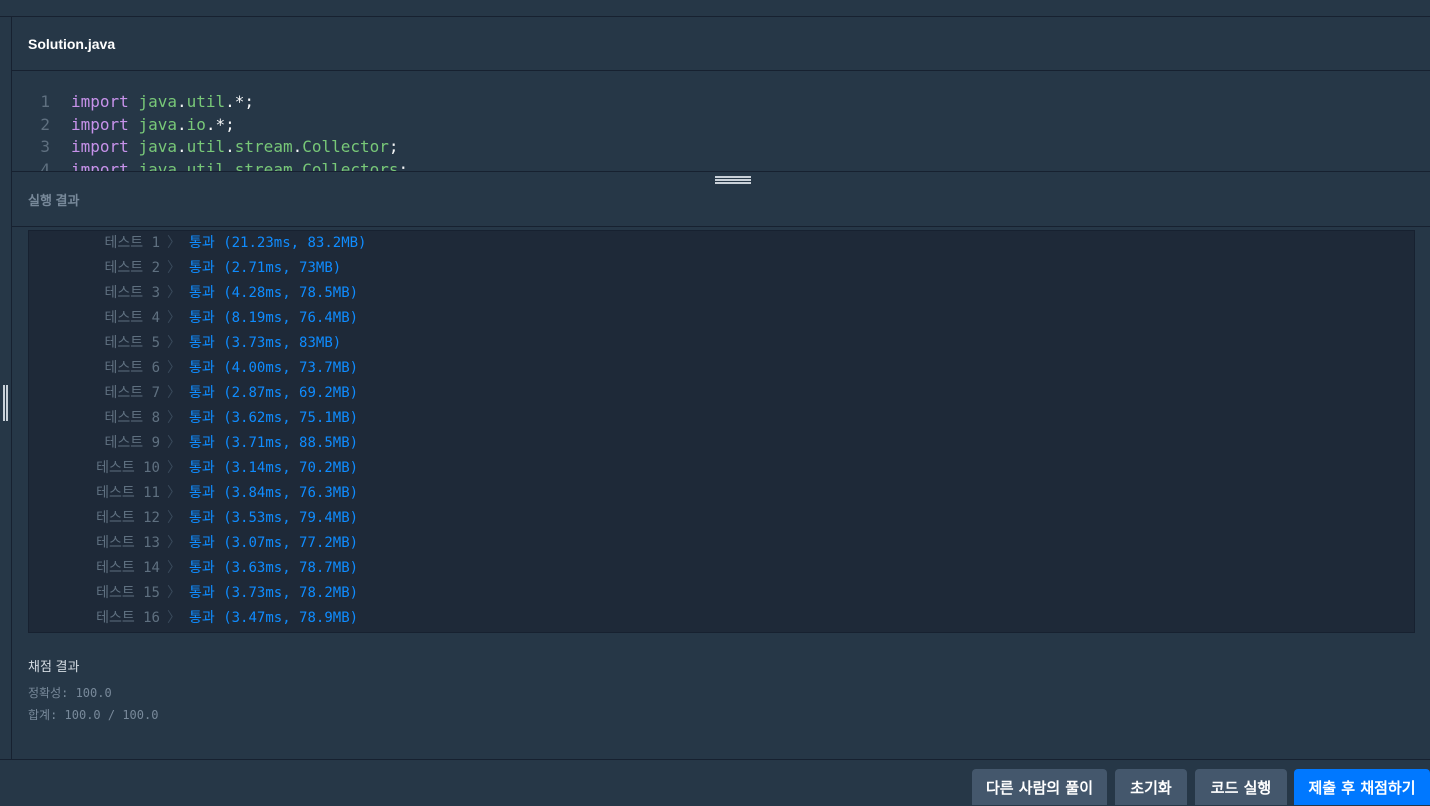 This screenshot has height=806, width=1430. Describe the element at coordinates (132, 393) in the screenshot. I see `test-label: 테스트 7` at that location.